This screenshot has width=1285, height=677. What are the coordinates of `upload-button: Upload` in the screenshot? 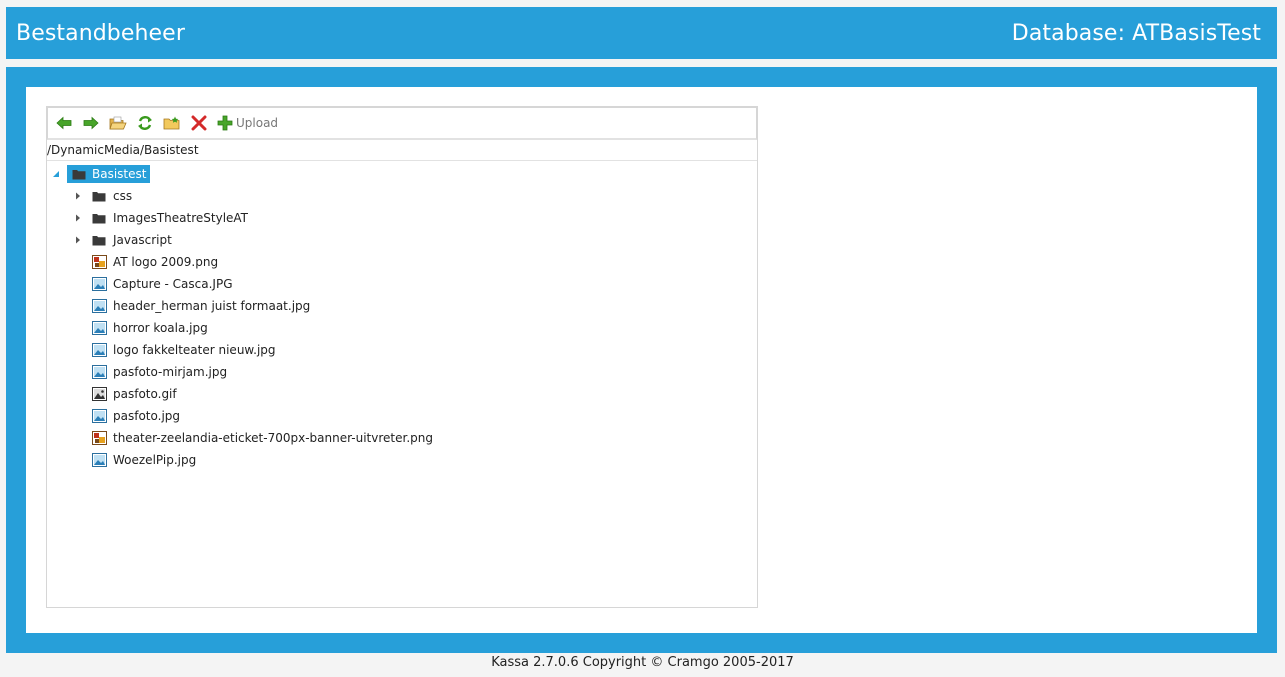 It's located at (247, 123).